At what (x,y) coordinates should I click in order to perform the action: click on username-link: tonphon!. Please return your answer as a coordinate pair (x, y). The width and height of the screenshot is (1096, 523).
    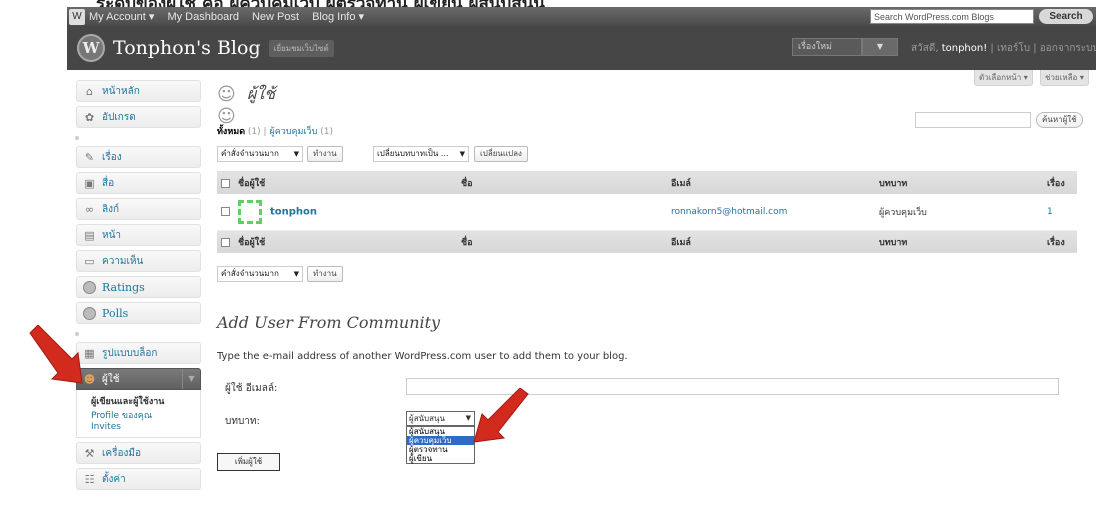
    Looking at the image, I should click on (965, 48).